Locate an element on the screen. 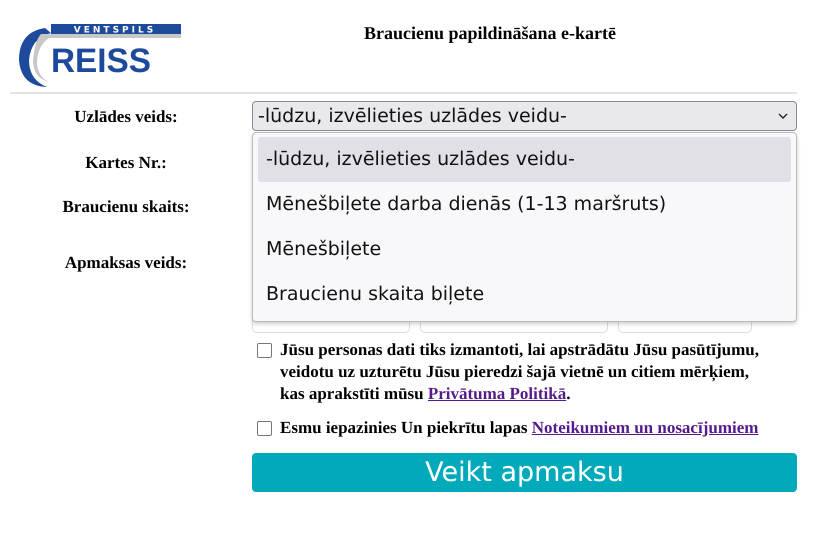 This screenshot has width=827, height=548. page-title: Braucienu papildināšana e-kartē is located at coordinates (490, 33).